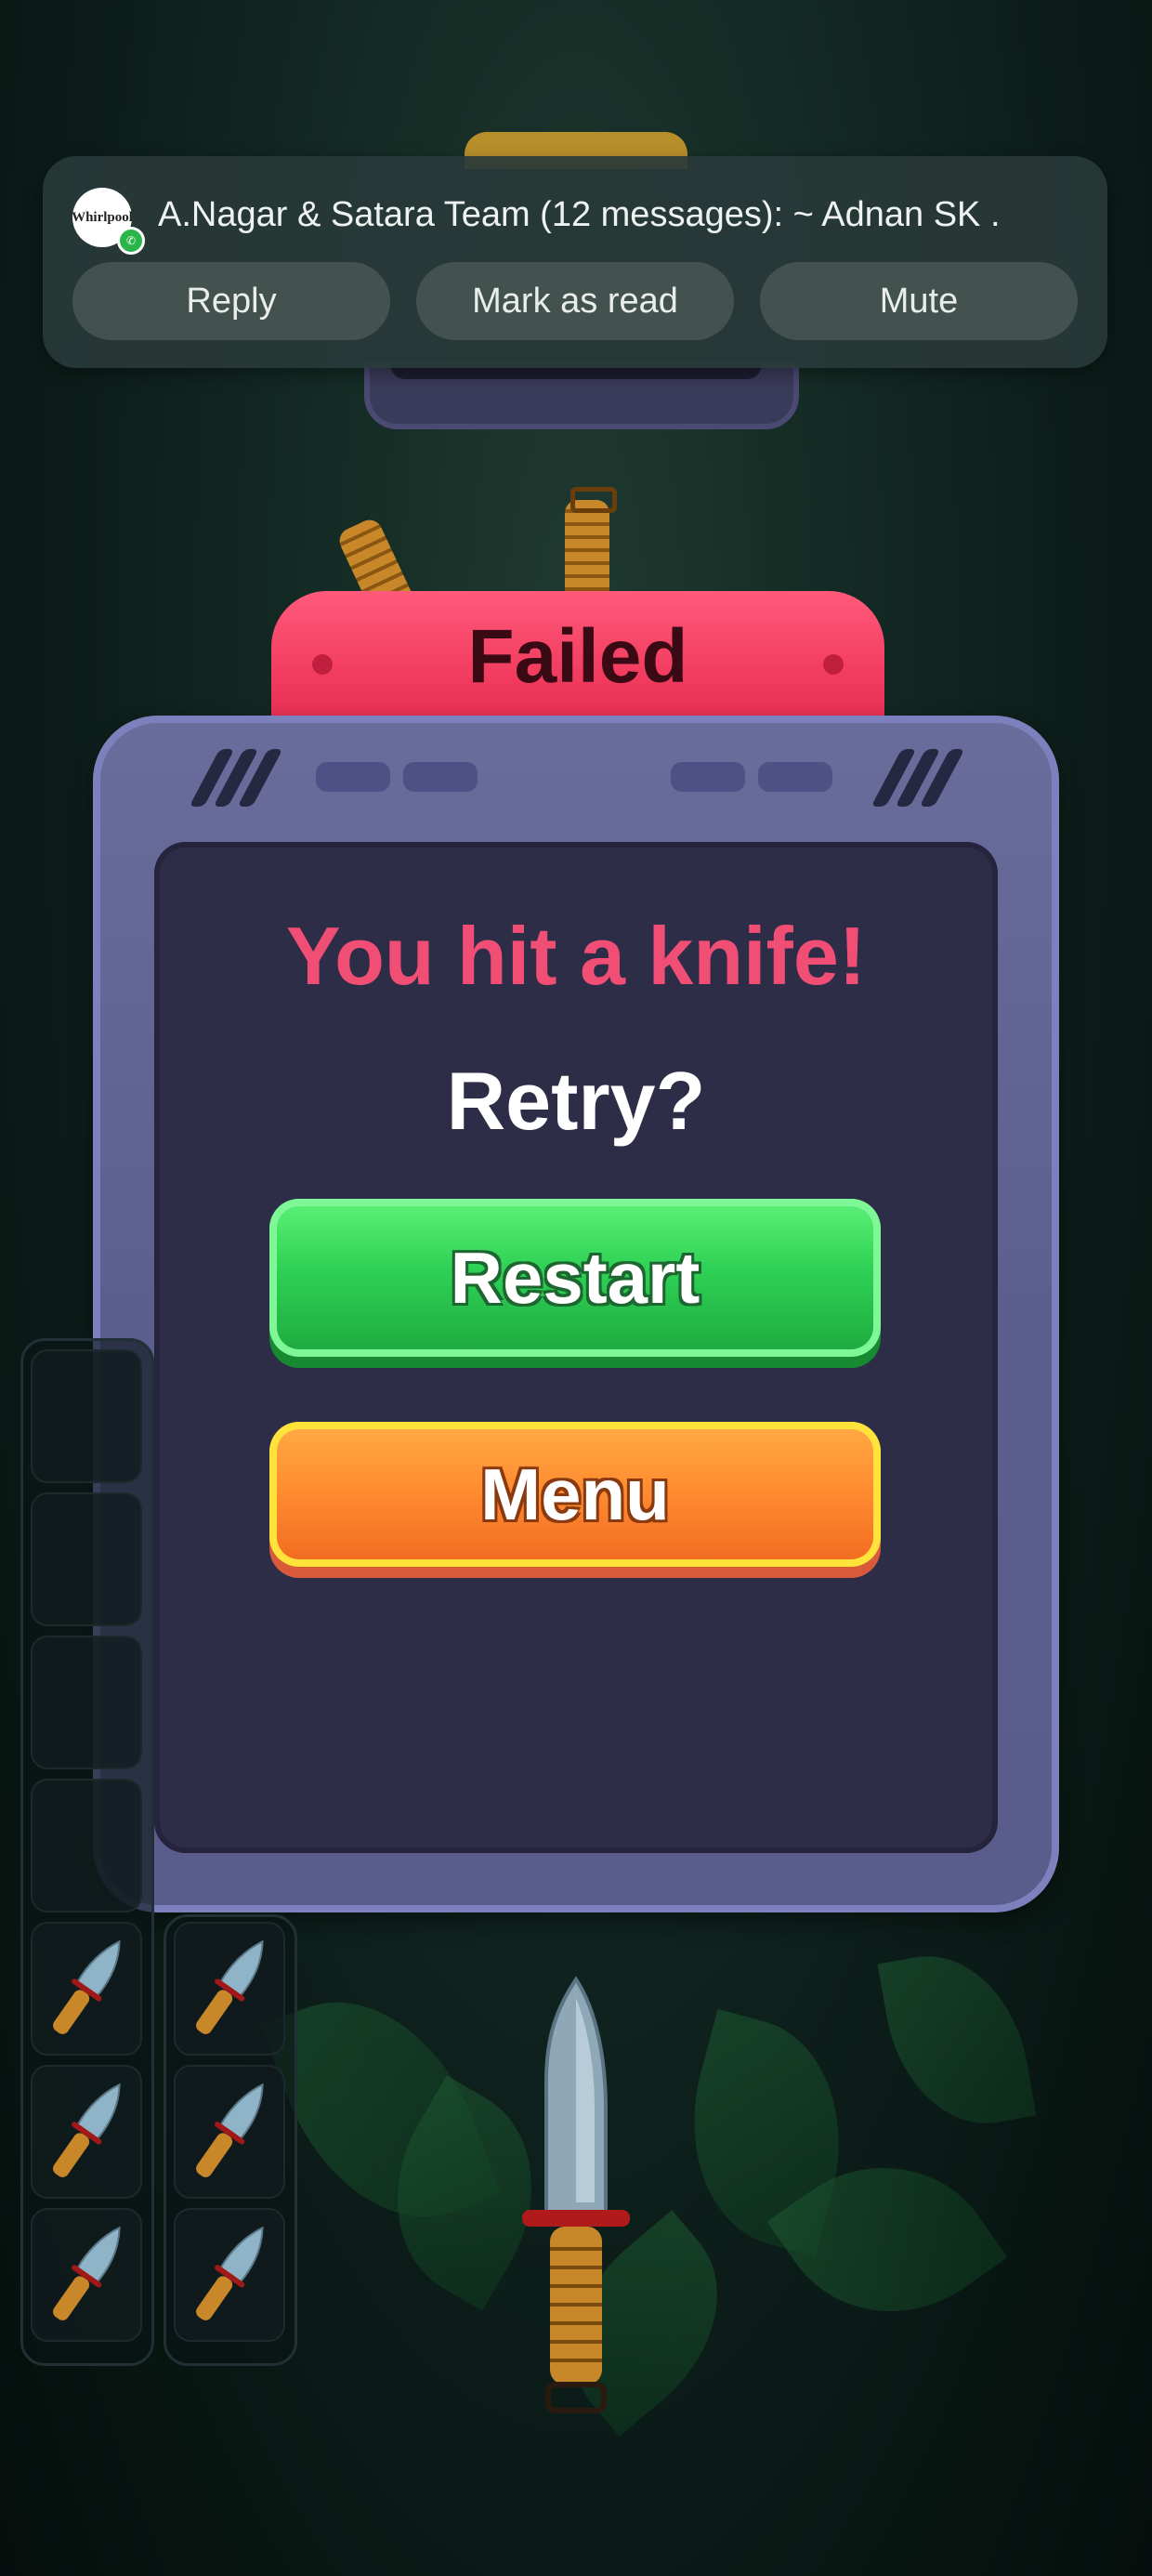 This screenshot has width=1152, height=2576. I want to click on avatar-logo-text: Whirlpool, so click(102, 217).